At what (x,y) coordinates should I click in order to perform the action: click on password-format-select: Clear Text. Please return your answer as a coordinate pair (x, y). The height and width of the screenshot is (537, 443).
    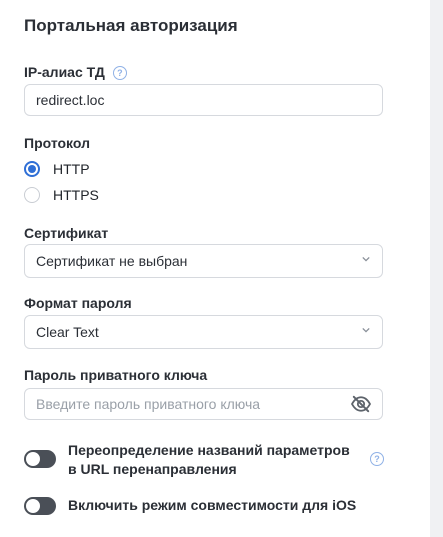
    Looking at the image, I should click on (203, 332).